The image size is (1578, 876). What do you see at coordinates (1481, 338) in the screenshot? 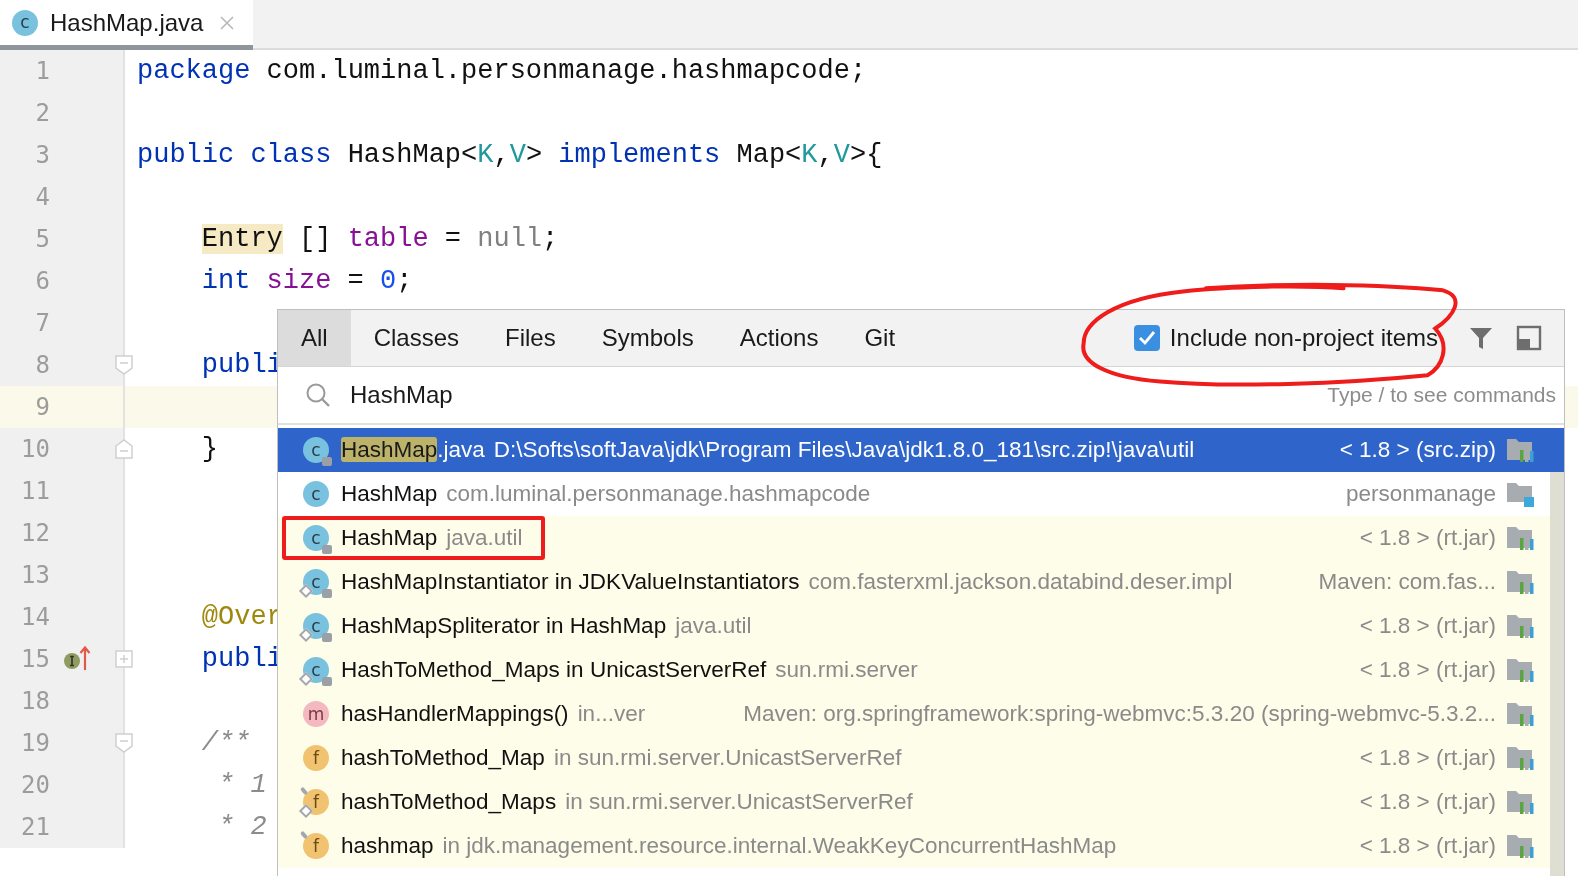
I see `filter-icon` at bounding box center [1481, 338].